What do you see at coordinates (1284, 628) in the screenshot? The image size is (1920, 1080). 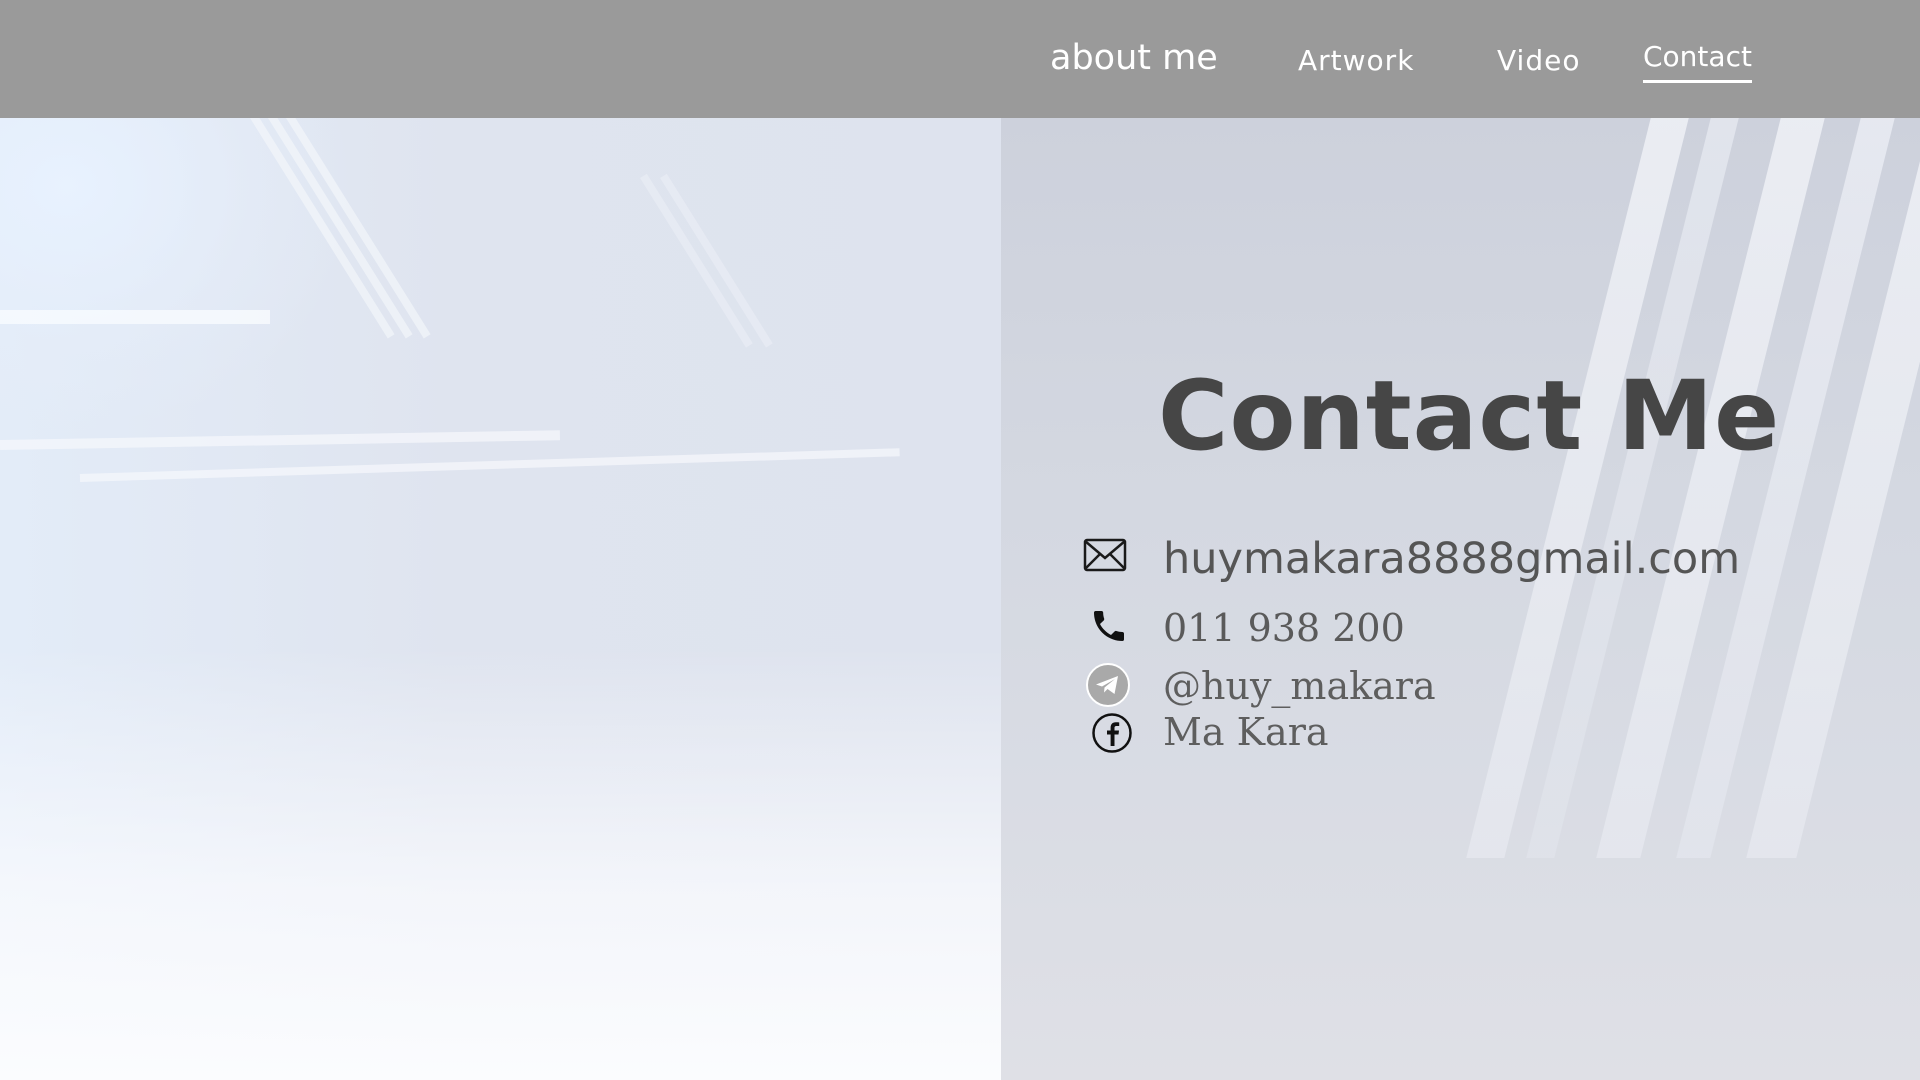 I see `phone-number: 011 938 200` at bounding box center [1284, 628].